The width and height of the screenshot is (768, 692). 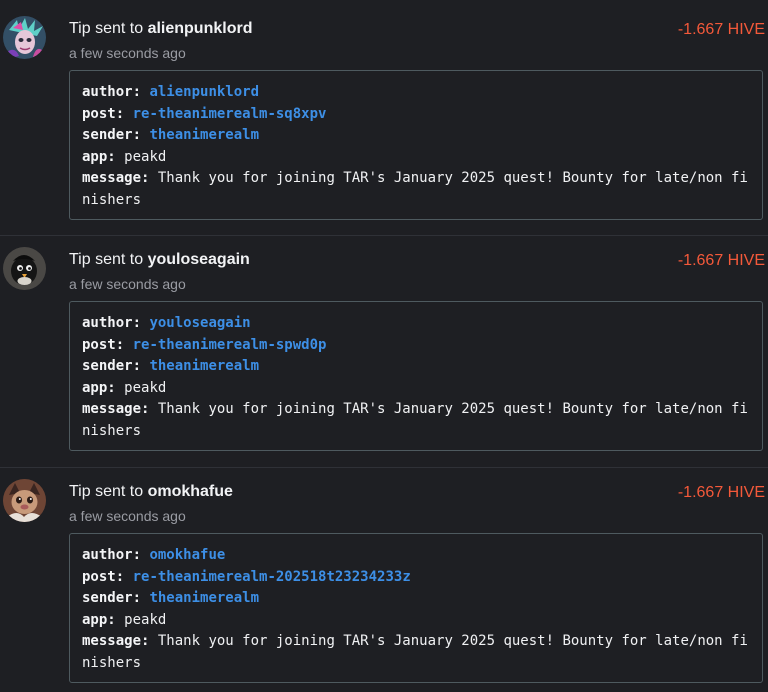 I want to click on author-row: author: alienpunklord, so click(x=416, y=93).